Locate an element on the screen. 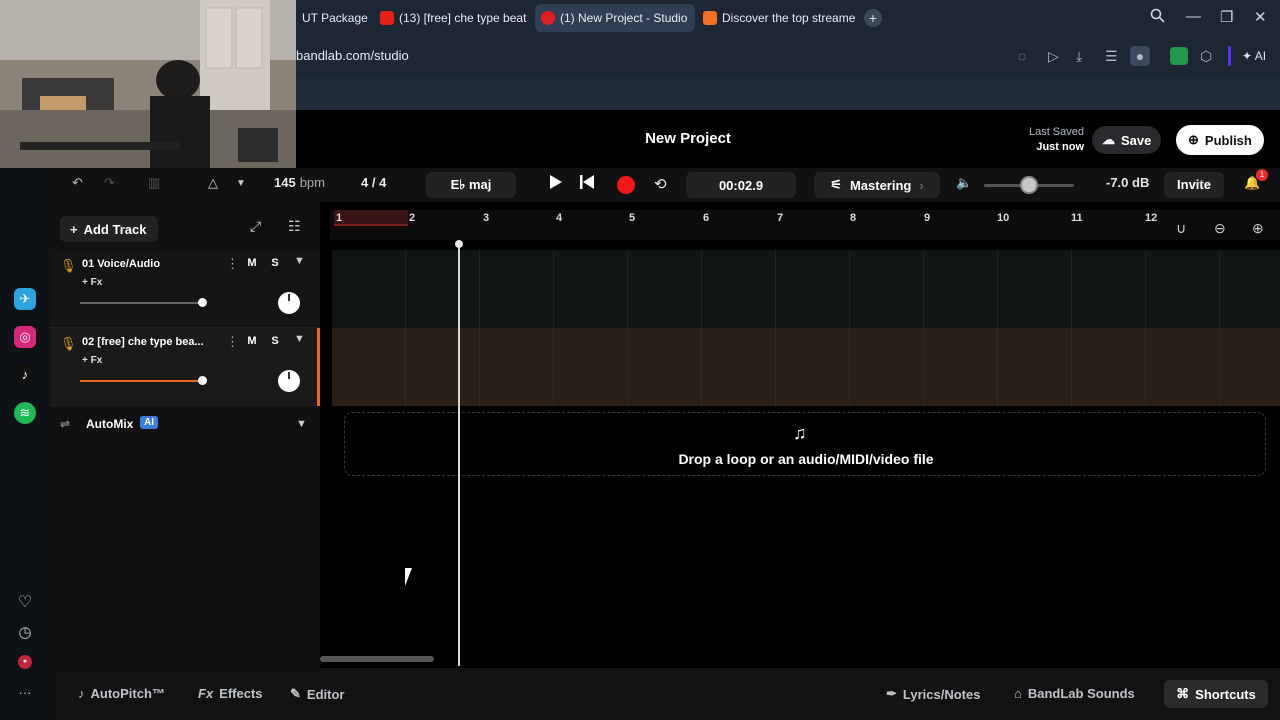 Image resolution: width=1280 pixels, height=720 pixels. mastering-button: ⚟ Mastering › is located at coordinates (877, 185).